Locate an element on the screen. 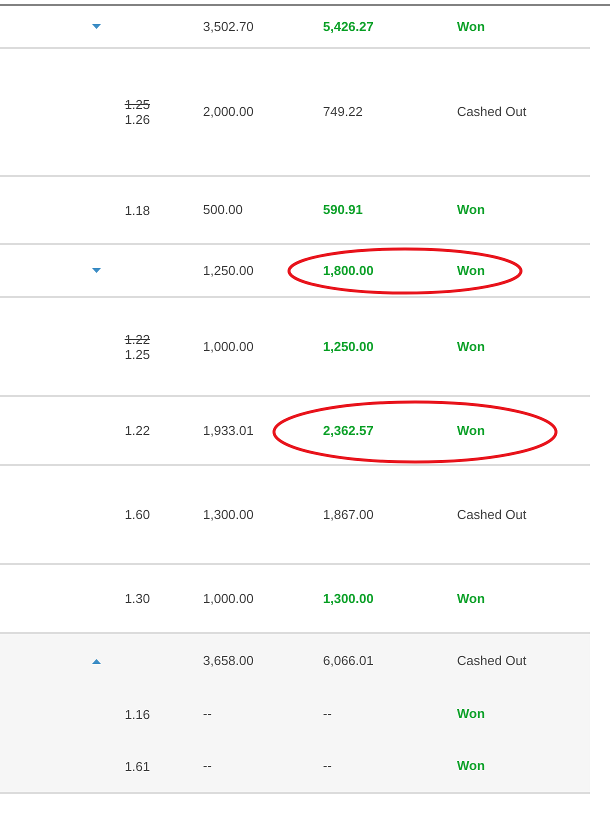 The image size is (610, 822). stake: 500.00 is located at coordinates (223, 210).